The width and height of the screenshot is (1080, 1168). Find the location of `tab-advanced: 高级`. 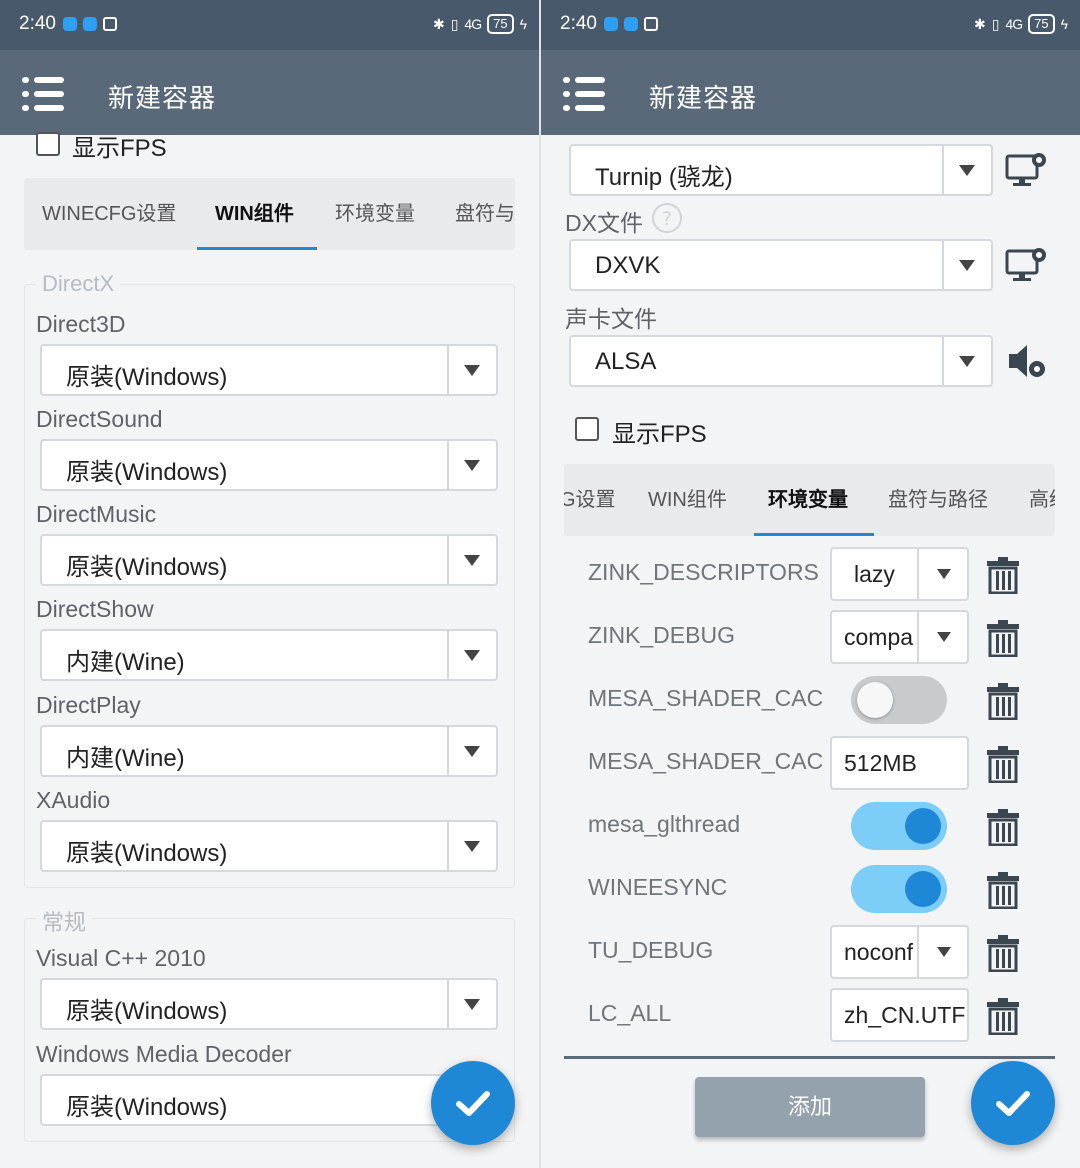

tab-advanced: 高级 is located at coordinates (1042, 500).